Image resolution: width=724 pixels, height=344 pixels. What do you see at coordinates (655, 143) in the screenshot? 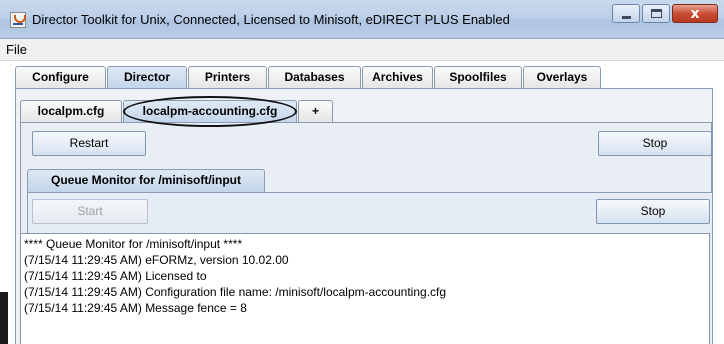
I see `director-stop-button: Stop` at bounding box center [655, 143].